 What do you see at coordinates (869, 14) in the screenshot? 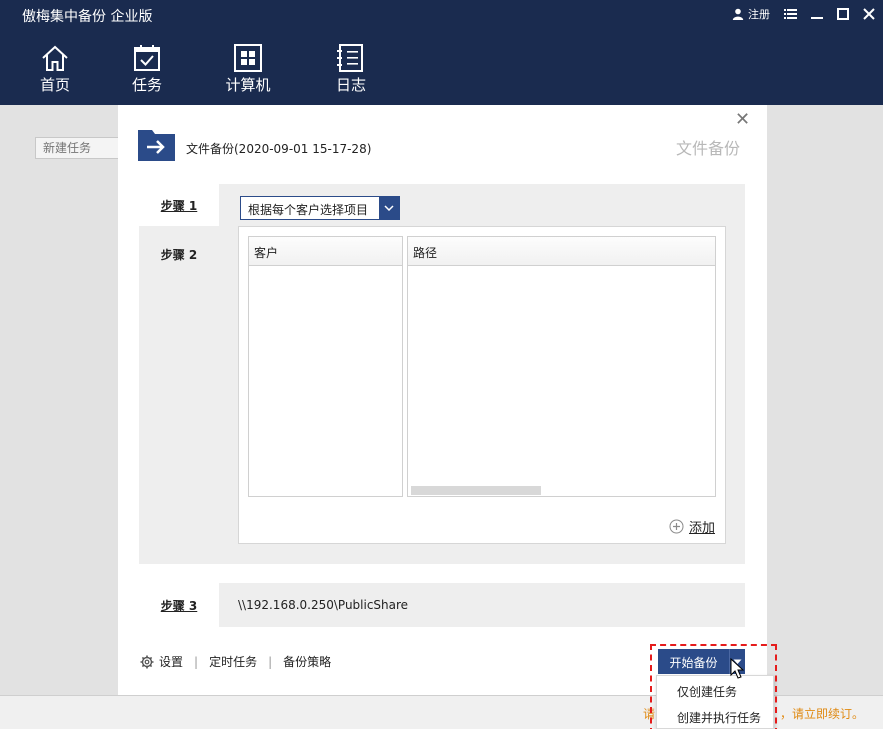
I see `close-icon` at bounding box center [869, 14].